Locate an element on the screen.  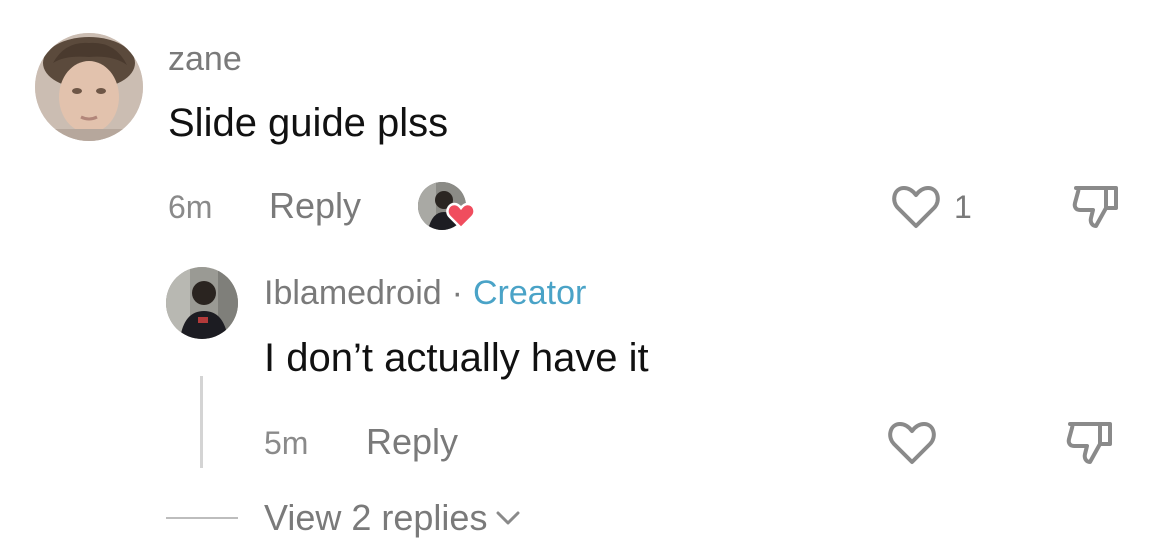
creator-liked-indicator is located at coordinates (448, 207).